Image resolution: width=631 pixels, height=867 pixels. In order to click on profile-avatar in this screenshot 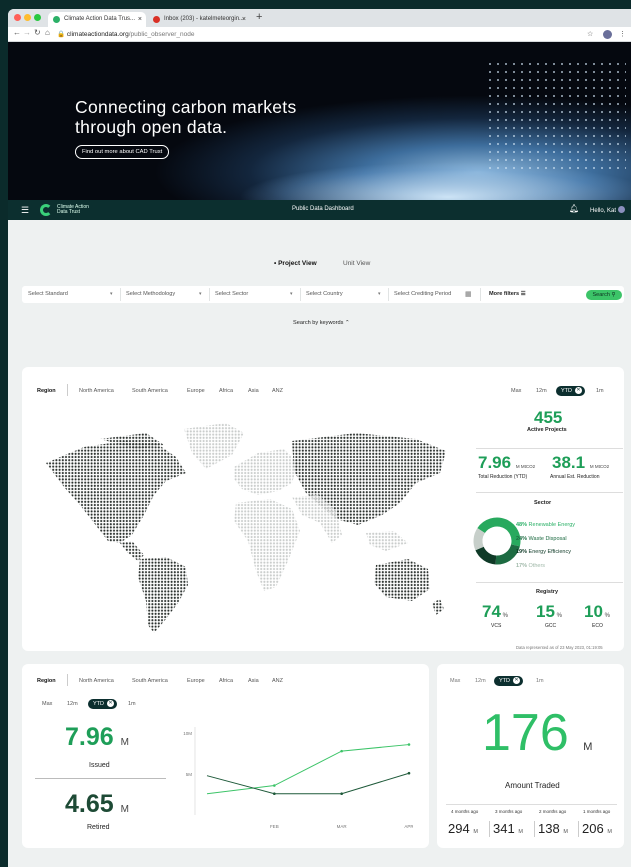, I will do `click(607, 34)`.